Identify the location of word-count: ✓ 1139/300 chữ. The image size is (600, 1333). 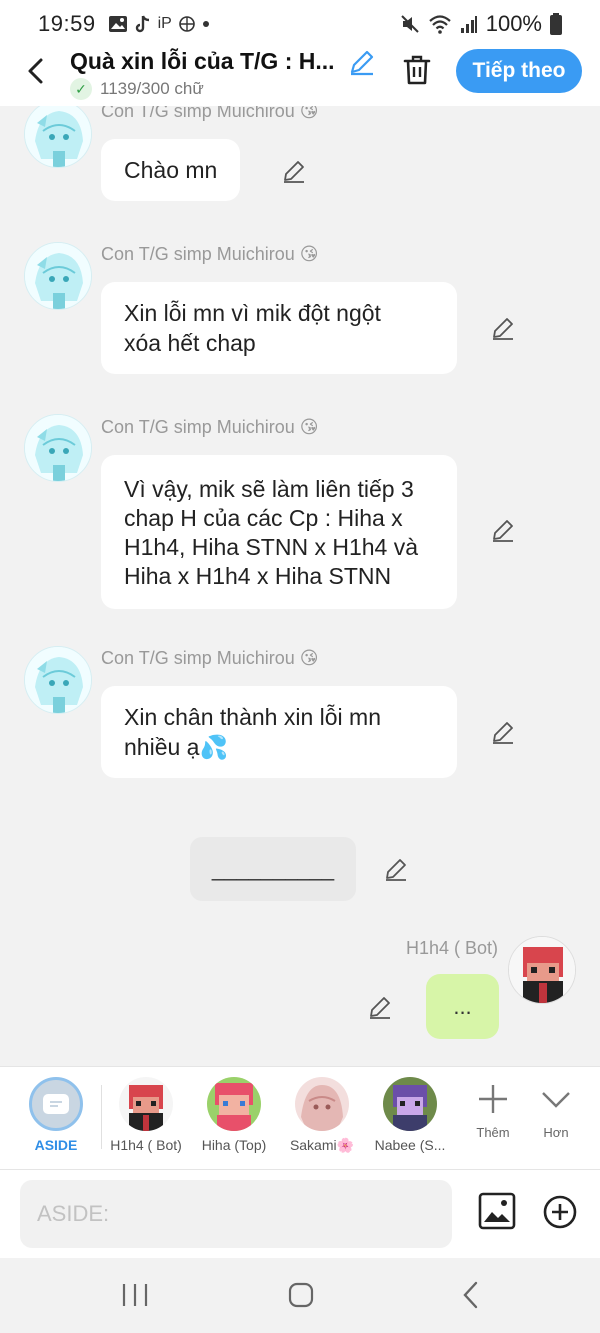
(137, 89).